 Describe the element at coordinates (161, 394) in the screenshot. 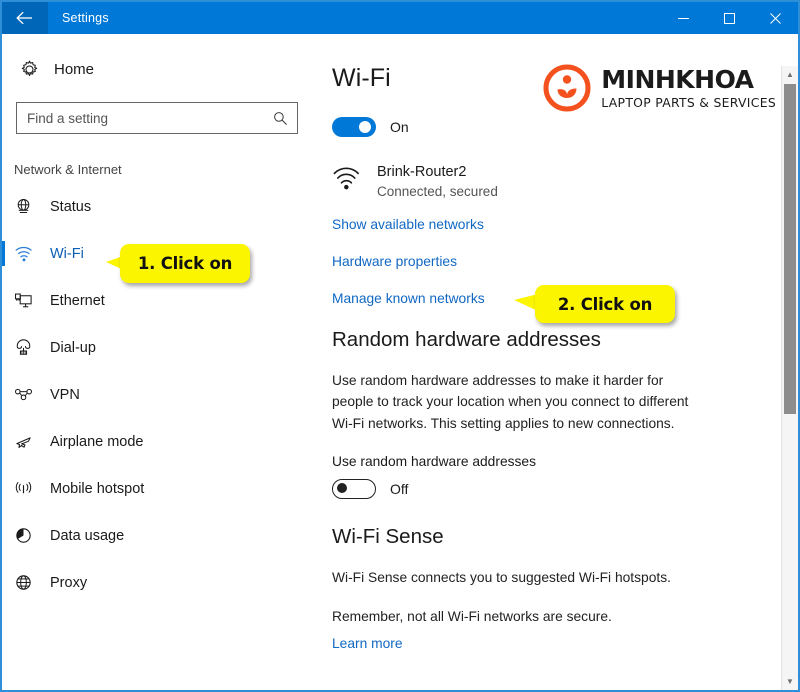

I see `sidebar-item-vpn: VPN` at that location.